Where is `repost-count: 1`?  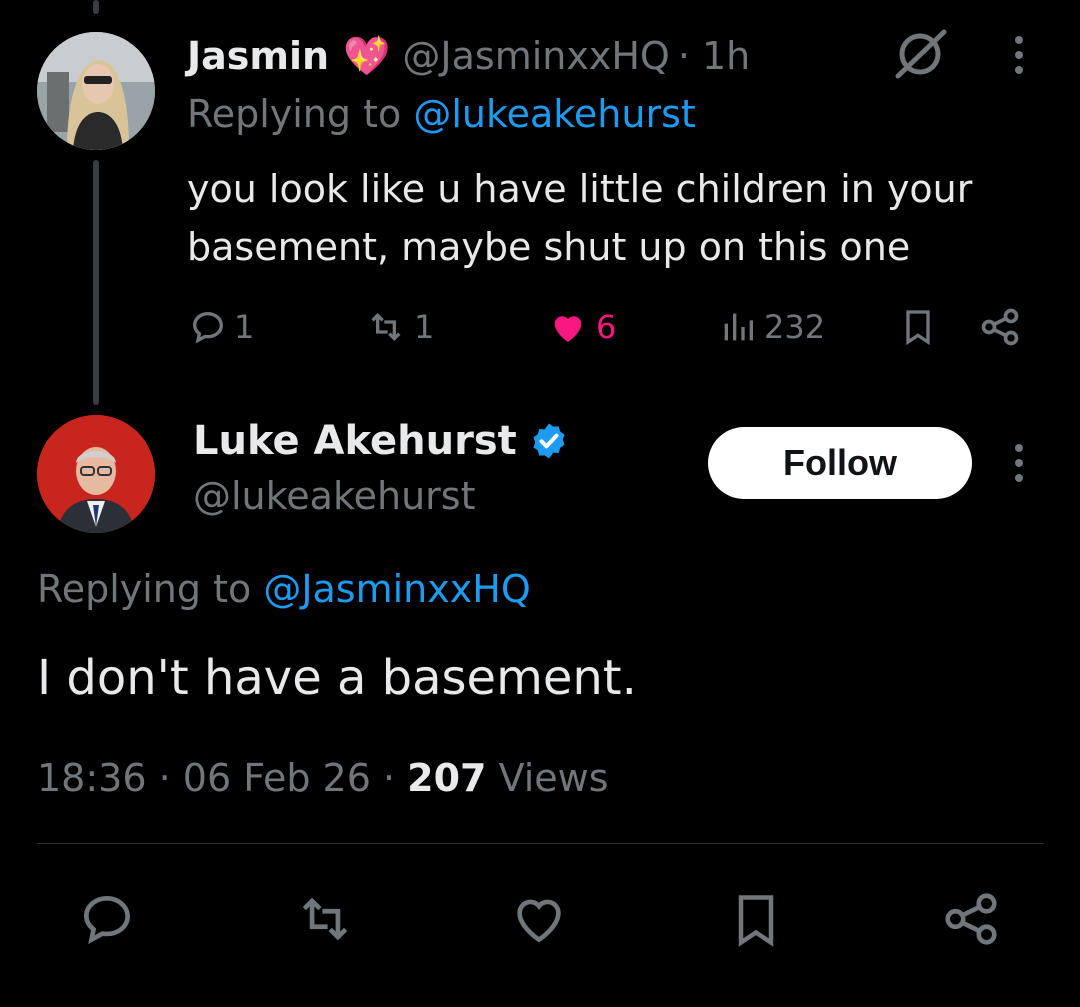 repost-count: 1 is located at coordinates (424, 327).